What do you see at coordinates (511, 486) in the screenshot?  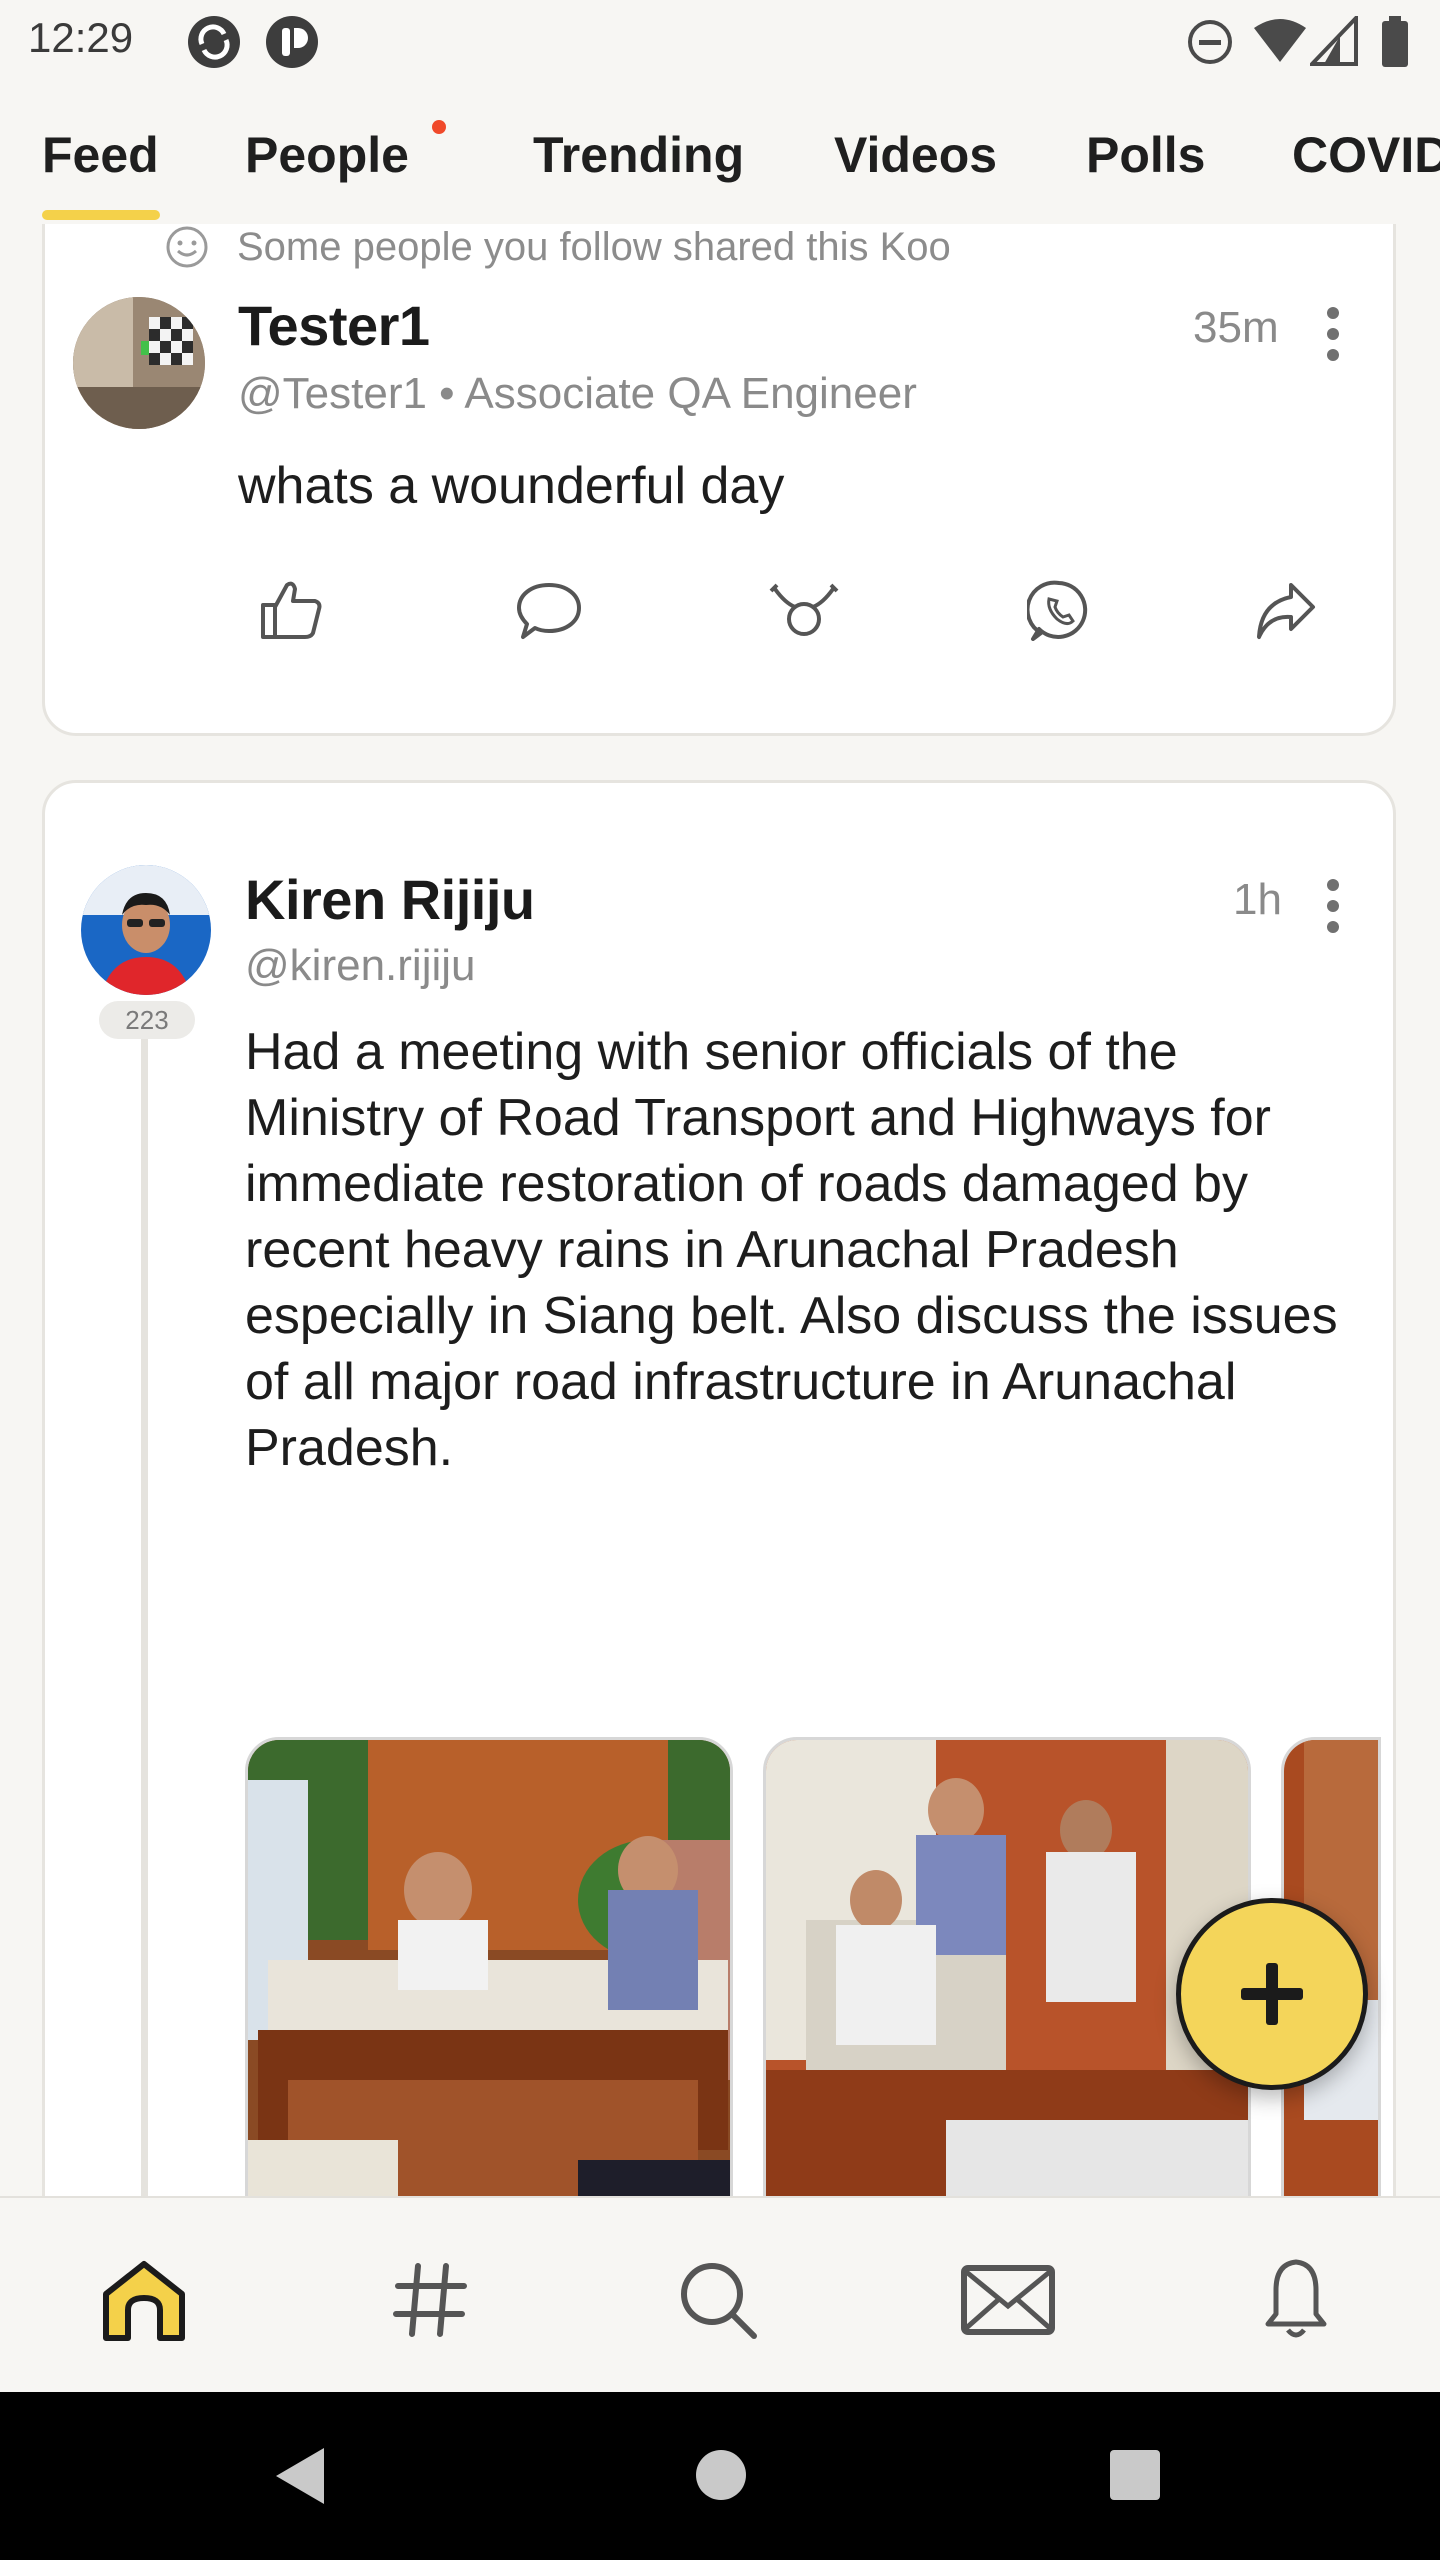 I see `post-text: whats a wounderful day` at bounding box center [511, 486].